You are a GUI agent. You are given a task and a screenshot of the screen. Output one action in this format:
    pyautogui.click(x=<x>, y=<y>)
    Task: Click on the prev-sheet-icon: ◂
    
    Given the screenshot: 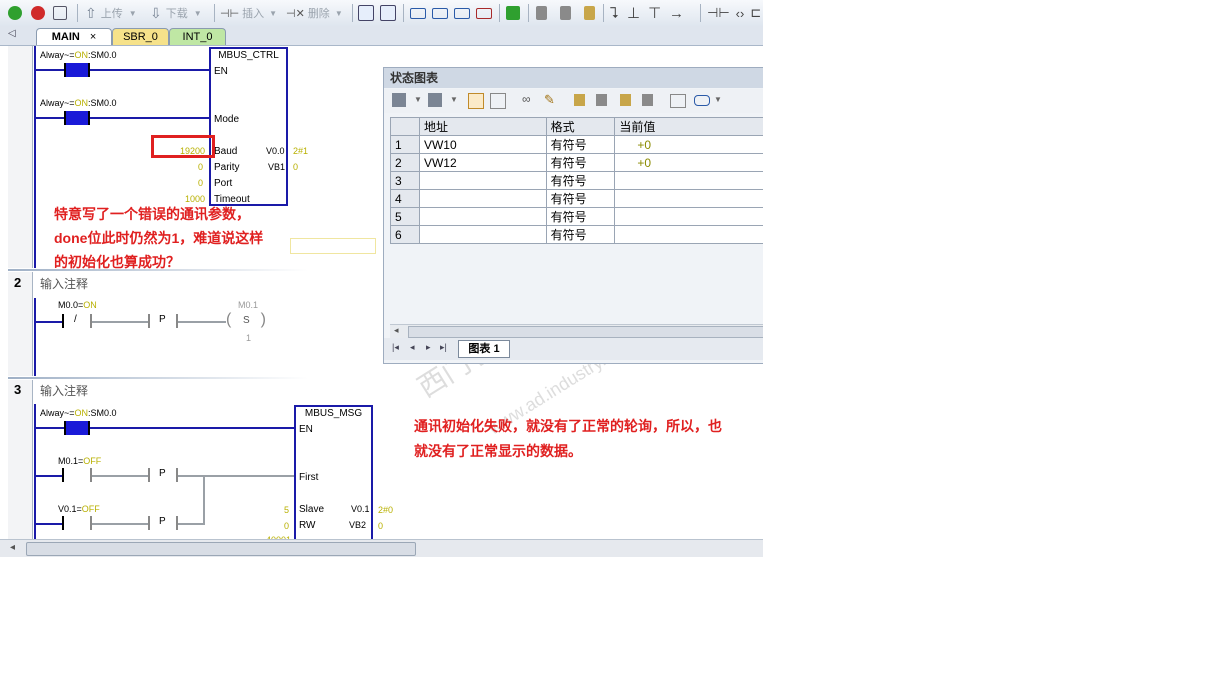 What is the action you would take?
    pyautogui.click(x=412, y=347)
    